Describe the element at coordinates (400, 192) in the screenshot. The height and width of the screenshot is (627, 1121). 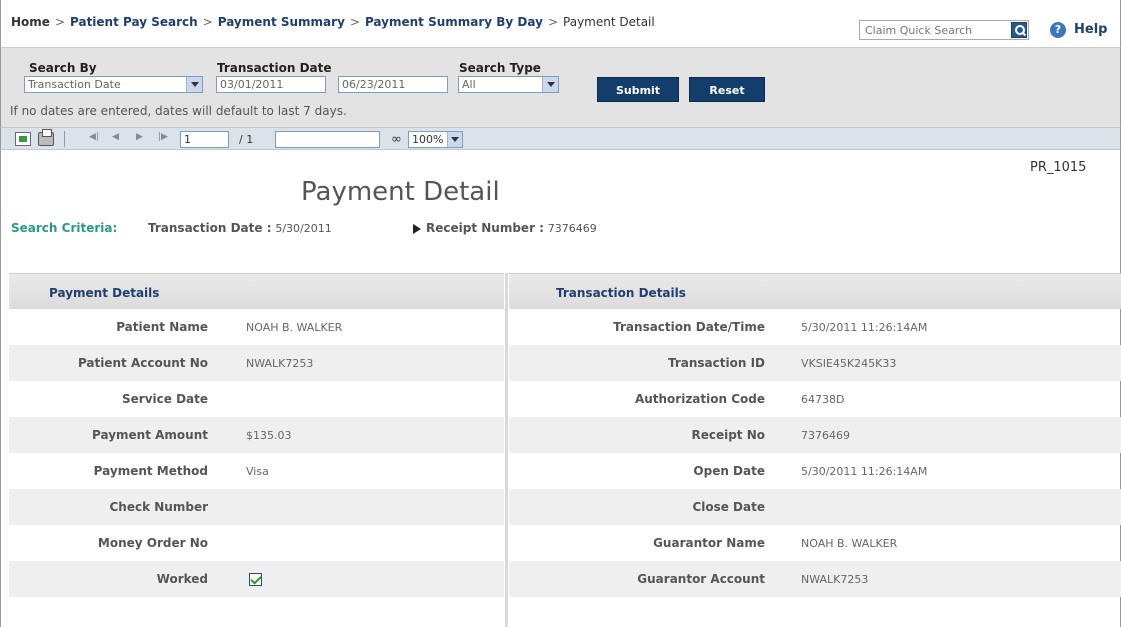
I see `report-title: Payment Detail` at that location.